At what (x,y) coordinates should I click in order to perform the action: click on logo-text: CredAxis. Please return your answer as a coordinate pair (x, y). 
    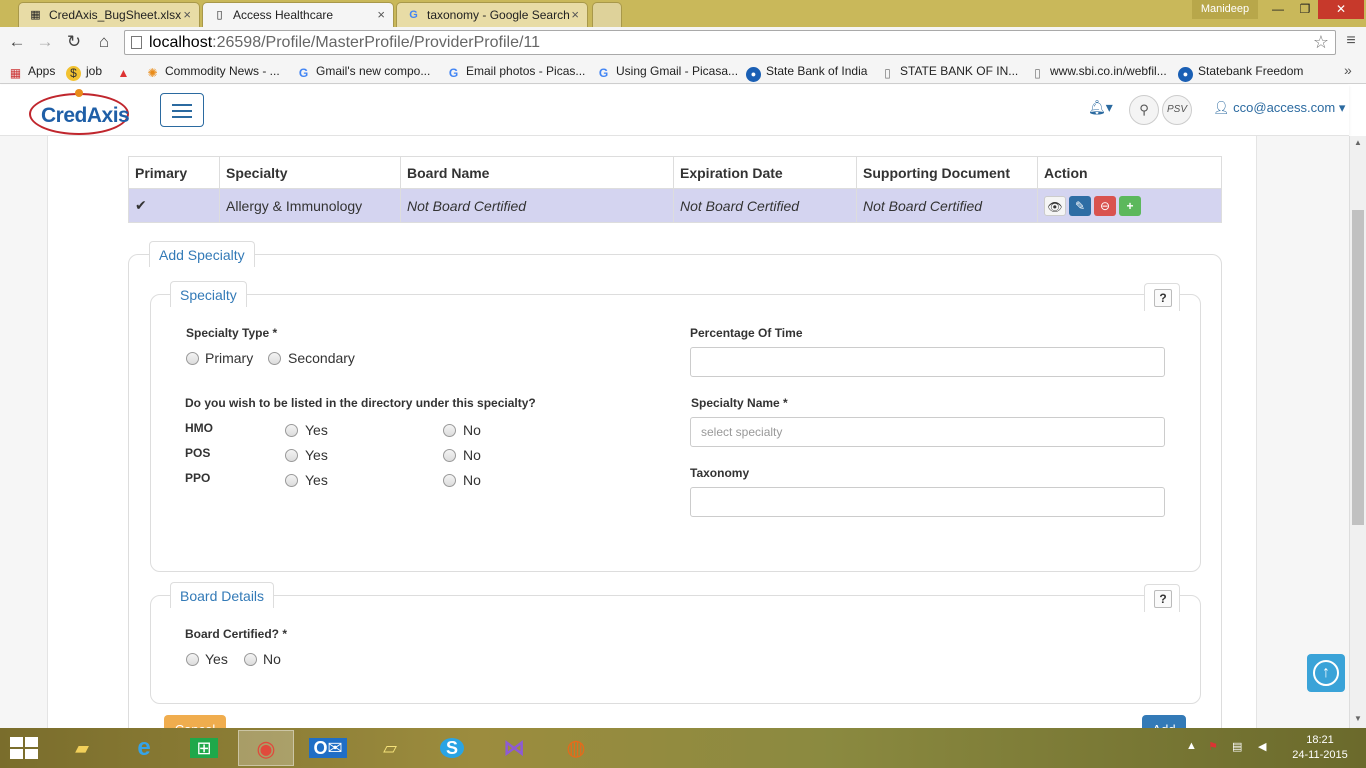
    Looking at the image, I should click on (85, 115).